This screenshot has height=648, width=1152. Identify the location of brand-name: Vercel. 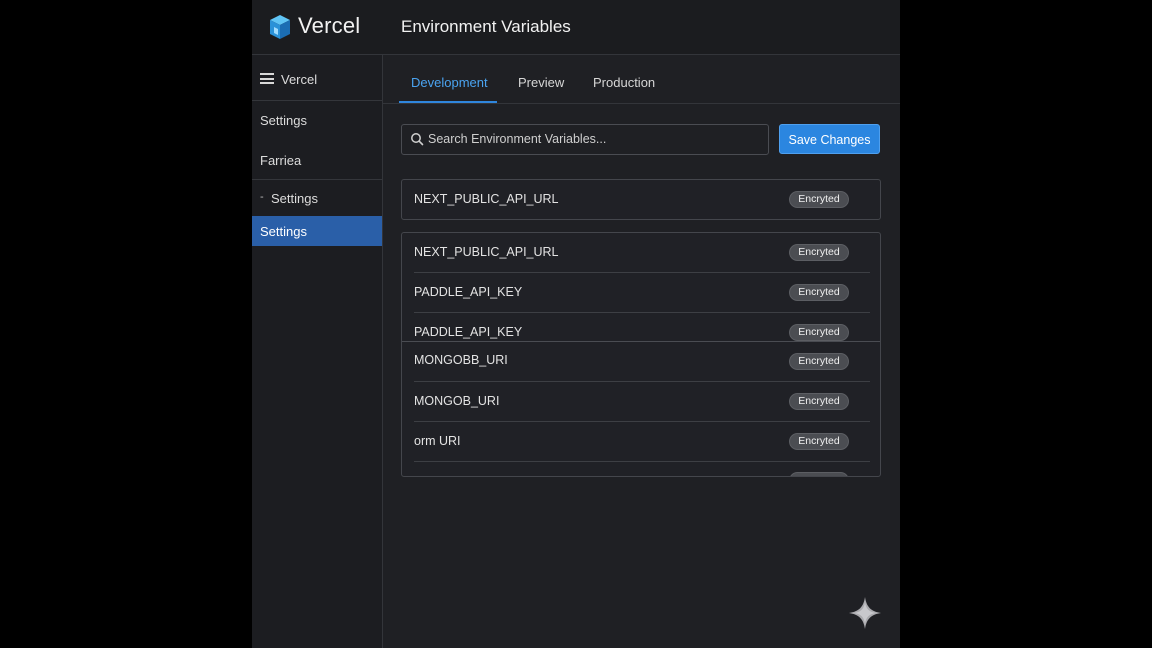
(329, 26).